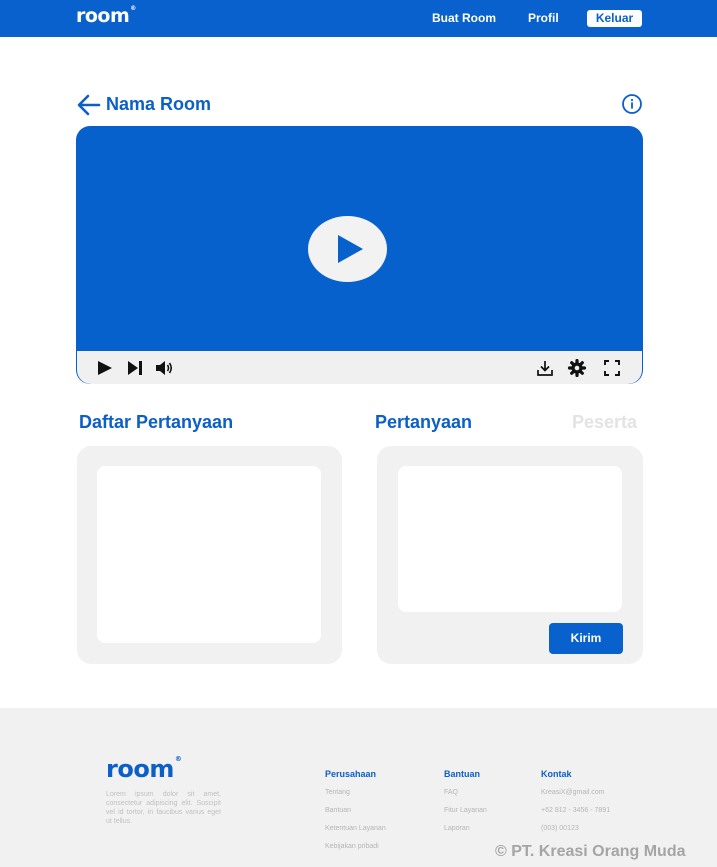  What do you see at coordinates (164, 368) in the screenshot?
I see `volume-icon` at bounding box center [164, 368].